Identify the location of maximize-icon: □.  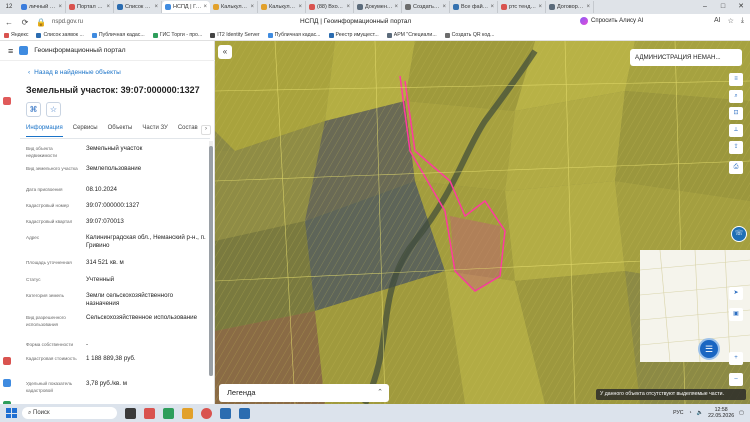
(723, 7).